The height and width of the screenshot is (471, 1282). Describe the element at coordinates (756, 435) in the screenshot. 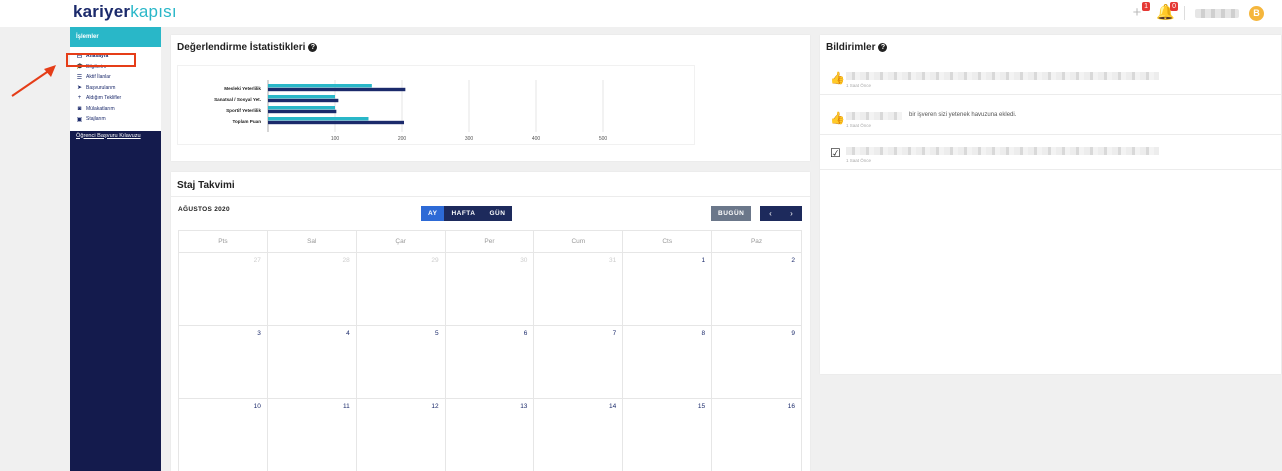

I see `calendar-day-cell: 16` at that location.